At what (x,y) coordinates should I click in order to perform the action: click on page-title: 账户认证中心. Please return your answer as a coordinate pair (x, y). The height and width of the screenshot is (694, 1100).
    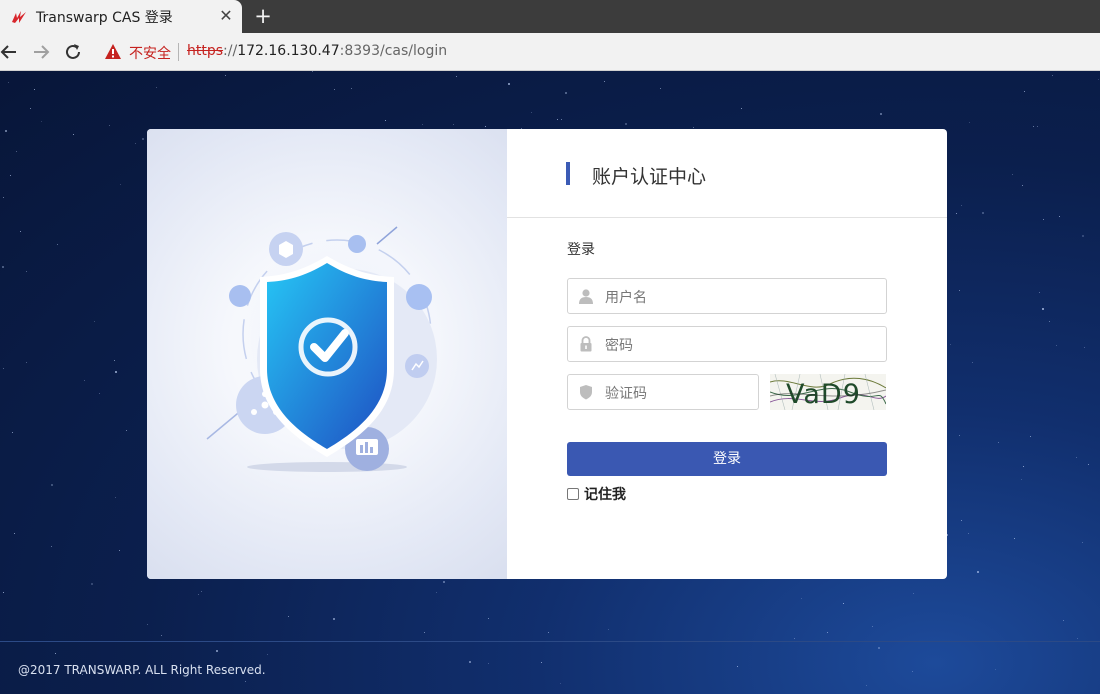
    Looking at the image, I should click on (649, 177).